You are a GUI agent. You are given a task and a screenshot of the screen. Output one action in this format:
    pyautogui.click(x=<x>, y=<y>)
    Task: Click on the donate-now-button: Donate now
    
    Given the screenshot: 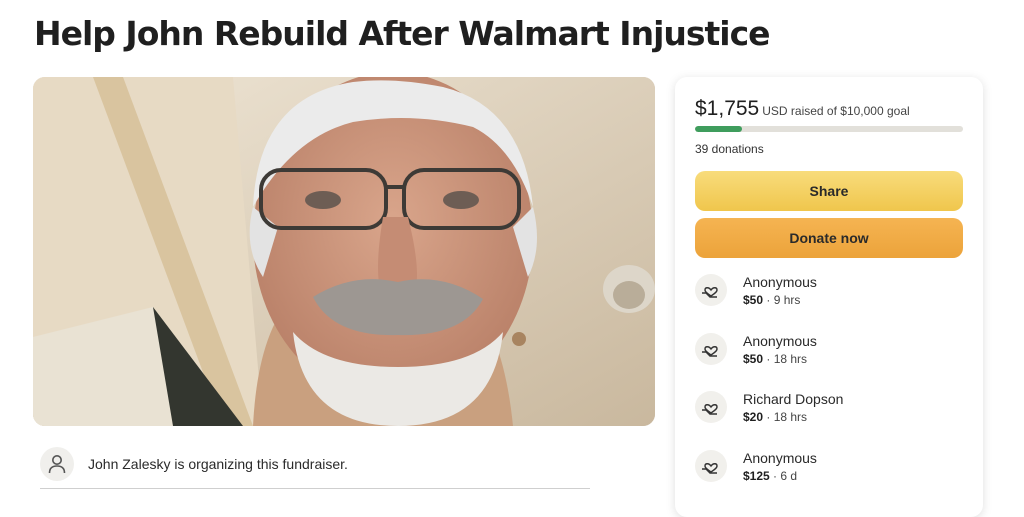 What is the action you would take?
    pyautogui.click(x=829, y=238)
    